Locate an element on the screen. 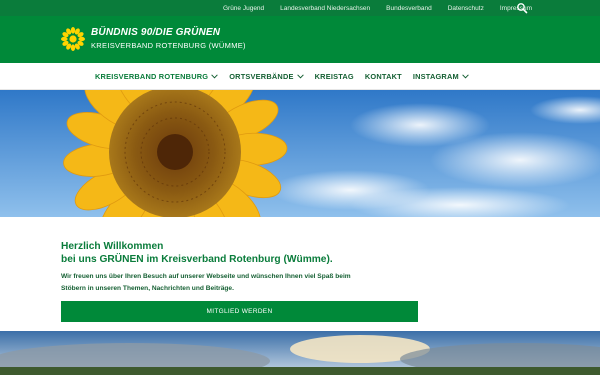 Image resolution: width=600 pixels, height=375 pixels. nav-label: INSTAGRAM is located at coordinates (435, 76).